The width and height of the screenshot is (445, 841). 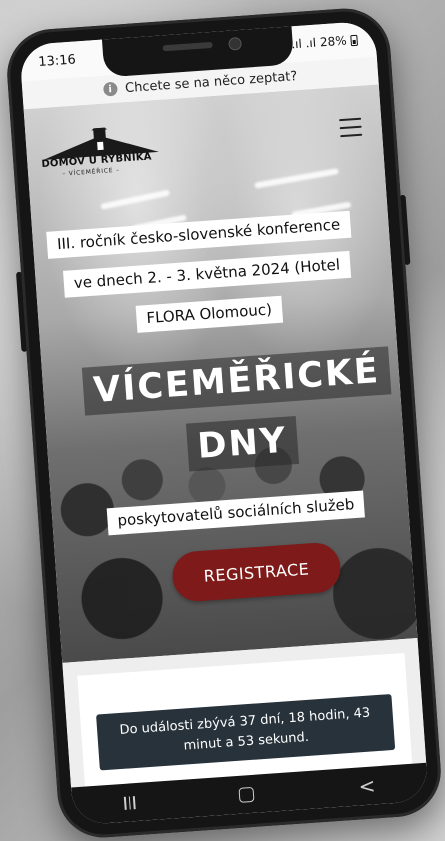 What do you see at coordinates (91, 172) in the screenshot?
I see `logo-subtitle: – VÍCEMĚŘICE –` at bounding box center [91, 172].